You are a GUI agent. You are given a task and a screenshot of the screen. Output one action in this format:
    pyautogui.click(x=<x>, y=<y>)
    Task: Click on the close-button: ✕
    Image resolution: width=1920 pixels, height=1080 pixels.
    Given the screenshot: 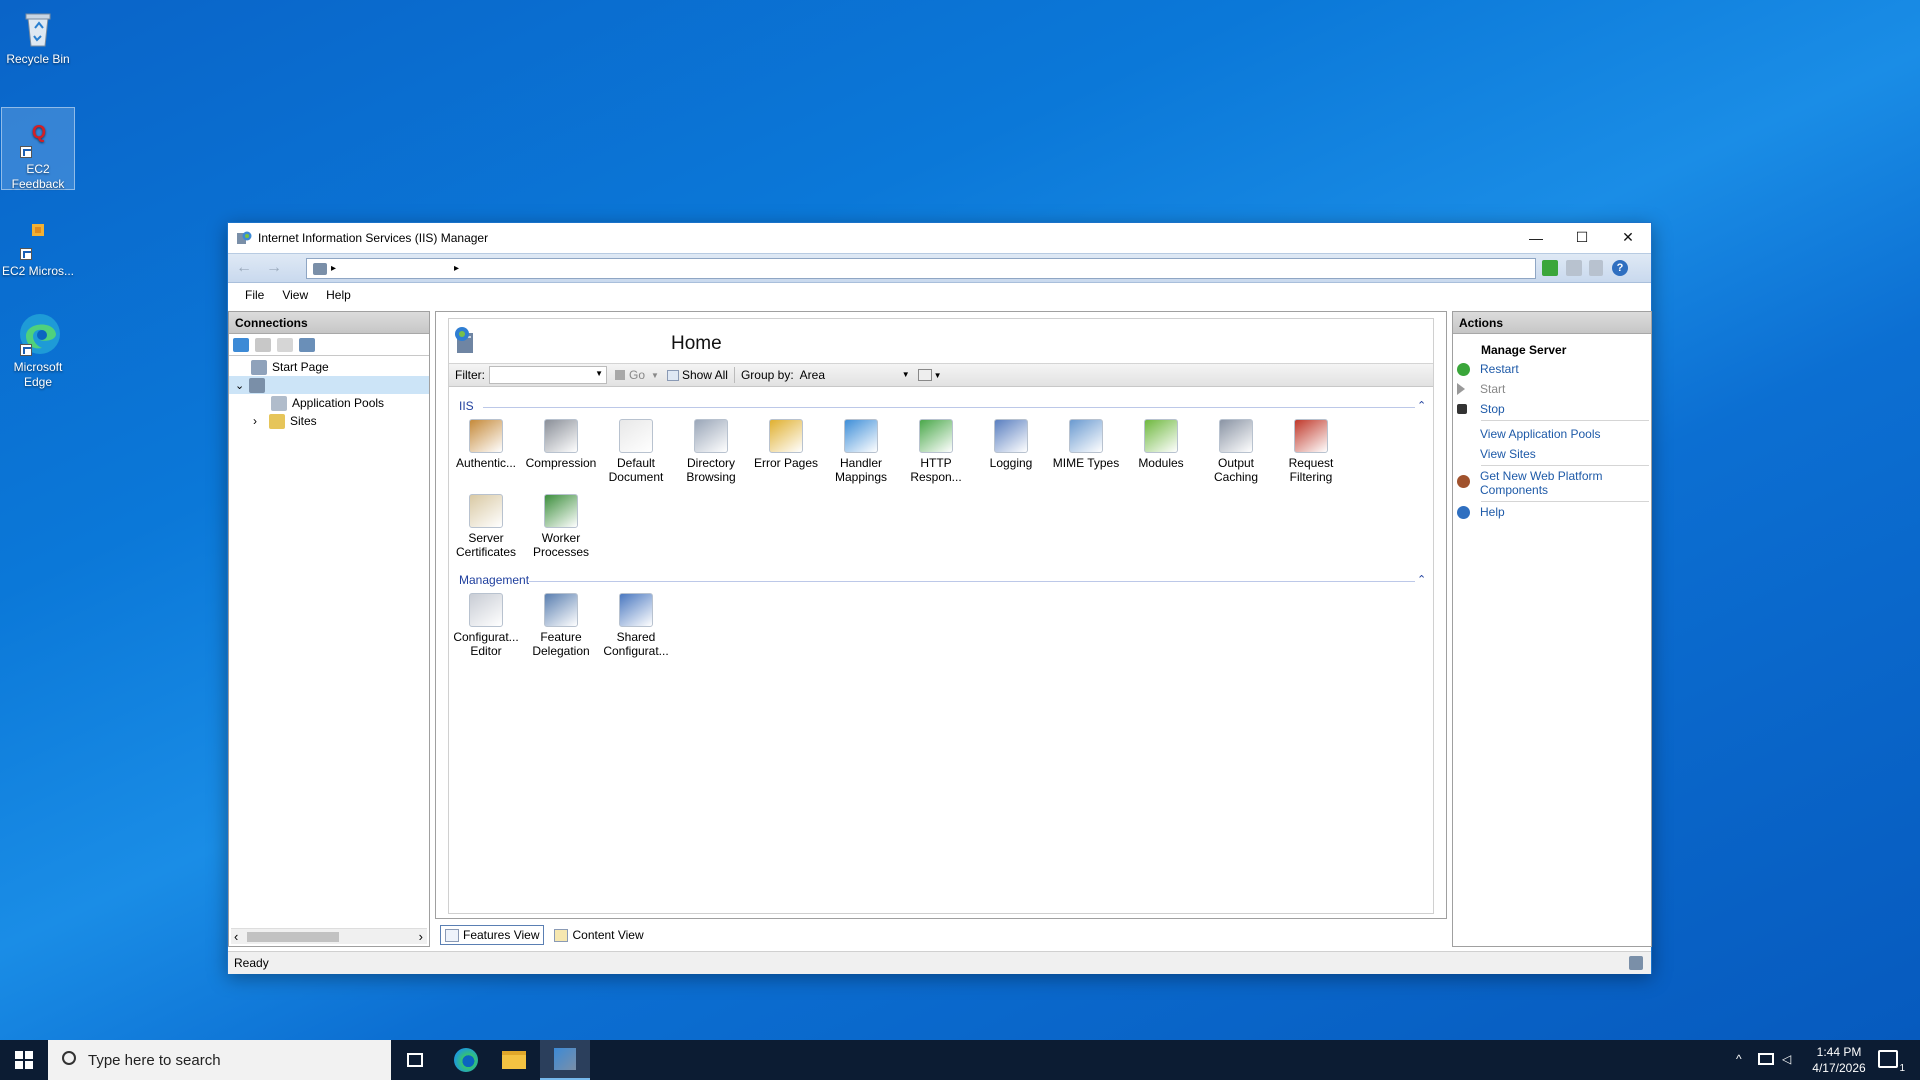 What is the action you would take?
    pyautogui.click(x=1628, y=237)
    